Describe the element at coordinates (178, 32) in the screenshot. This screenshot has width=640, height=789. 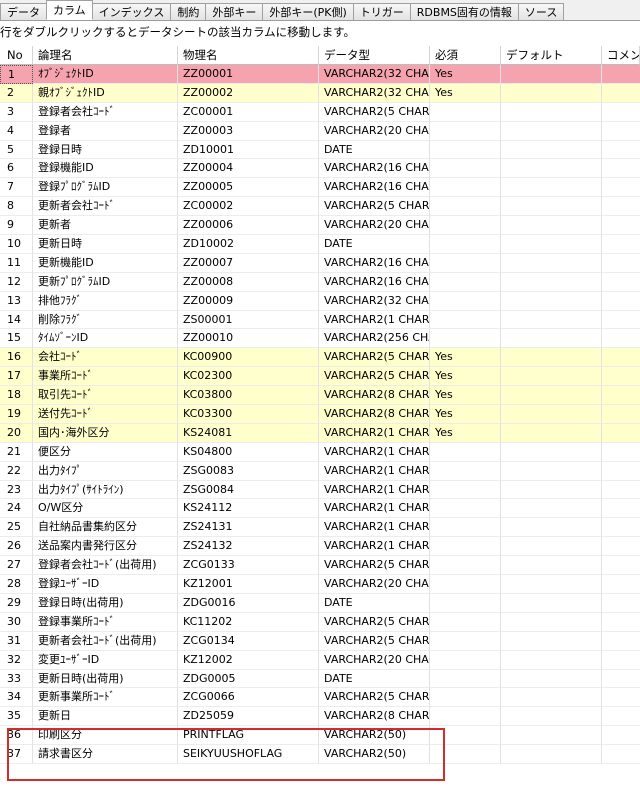
I see `hint-text: 行をダブルクリックするとデータシートの該当カラムに移動します。` at that location.